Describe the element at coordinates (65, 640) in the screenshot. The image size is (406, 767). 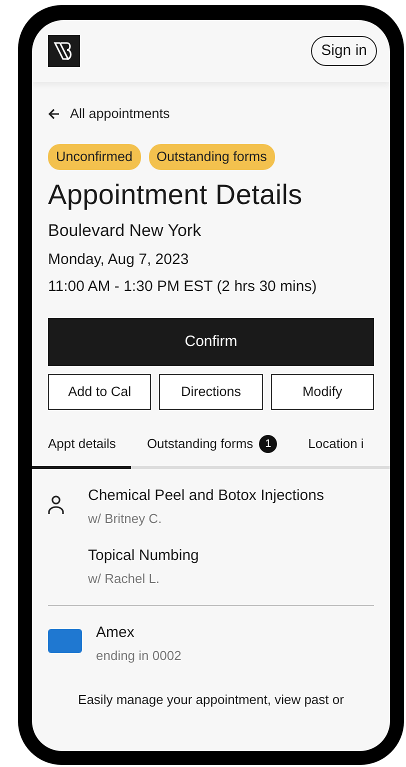
I see `credit-card-icon` at that location.